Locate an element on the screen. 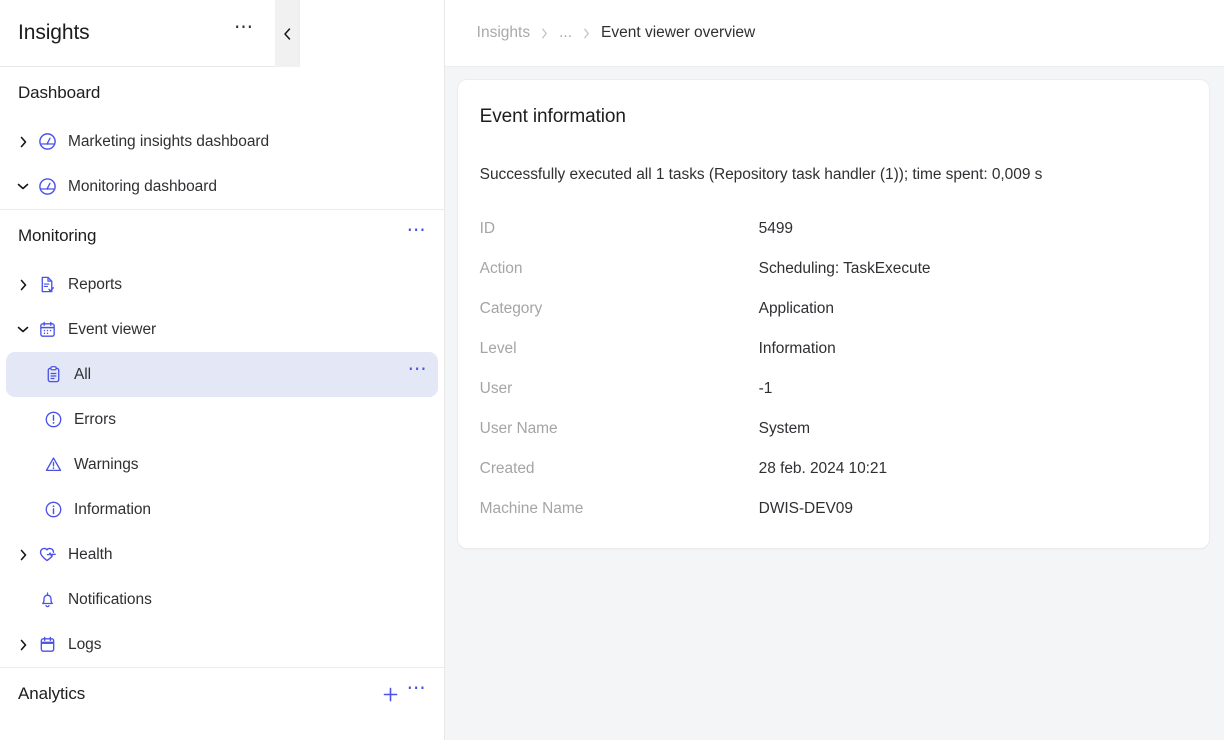 The width and height of the screenshot is (1224, 740). breadcrumb-item-current: Event viewer overview is located at coordinates (678, 32).